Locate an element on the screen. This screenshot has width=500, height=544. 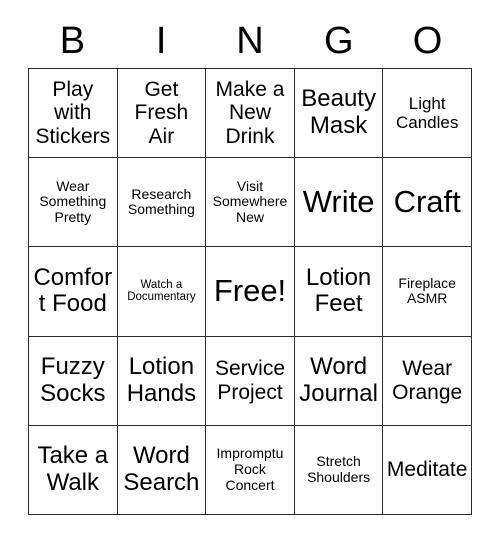
bingo-cell-label: Impromptu Rock Concert is located at coordinates (250, 469).